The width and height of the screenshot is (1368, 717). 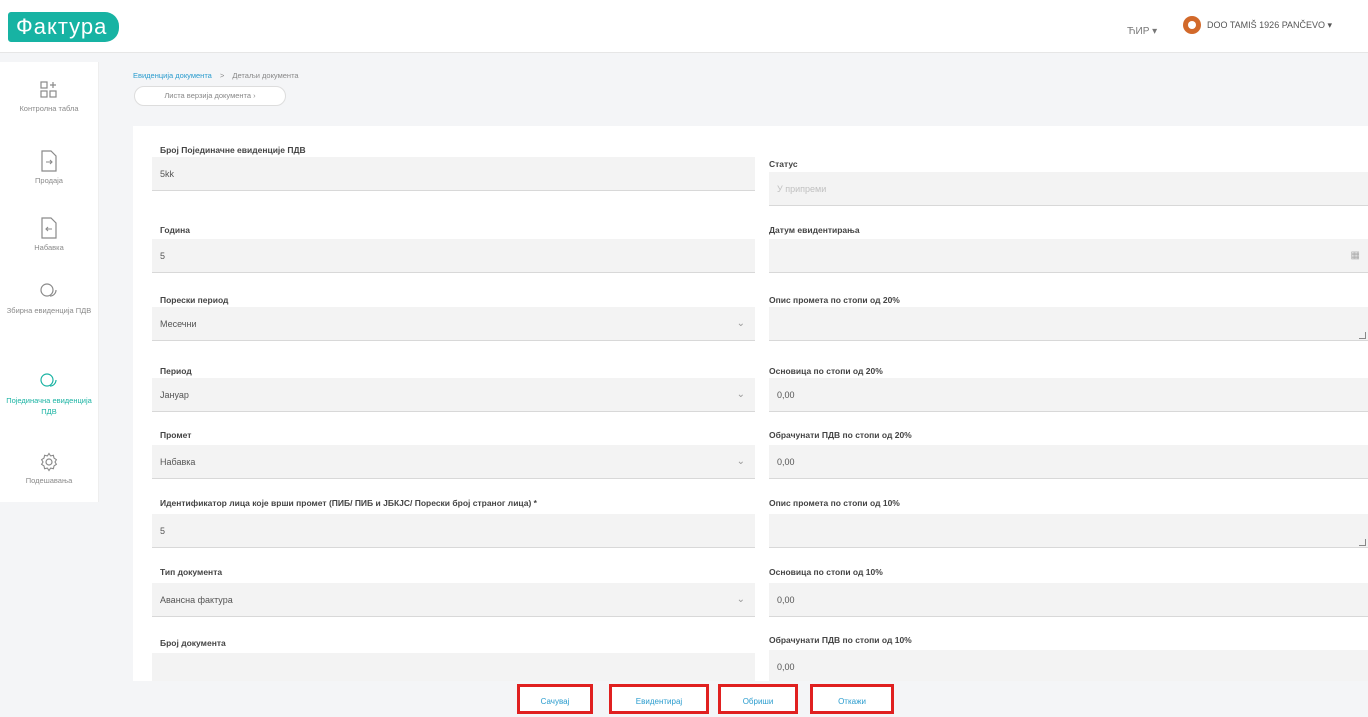 What do you see at coordinates (49, 299) in the screenshot?
I see `sidebar-item-summary-vat: Збирна евиденција ПДВ` at bounding box center [49, 299].